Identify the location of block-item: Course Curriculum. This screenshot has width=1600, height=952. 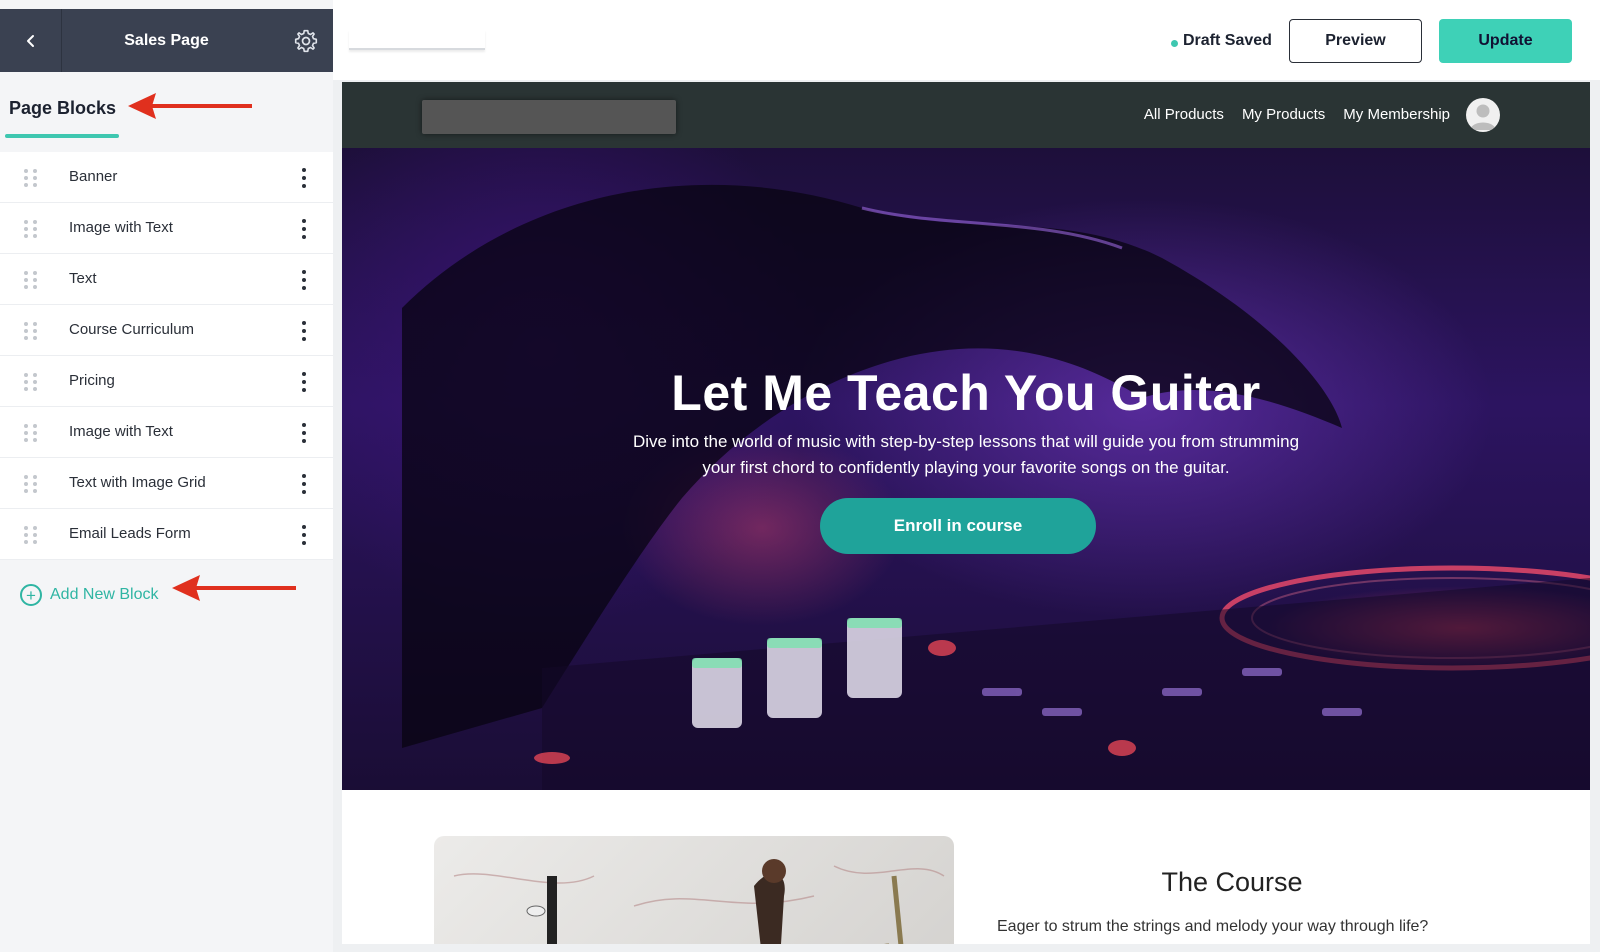
(166, 330).